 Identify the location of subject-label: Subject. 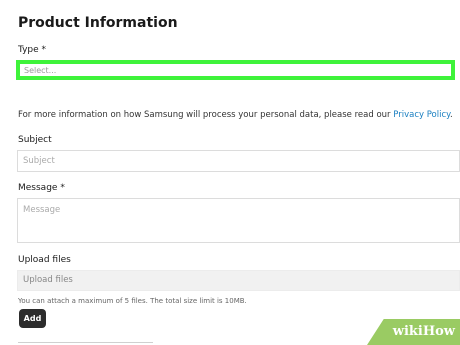
(35, 140).